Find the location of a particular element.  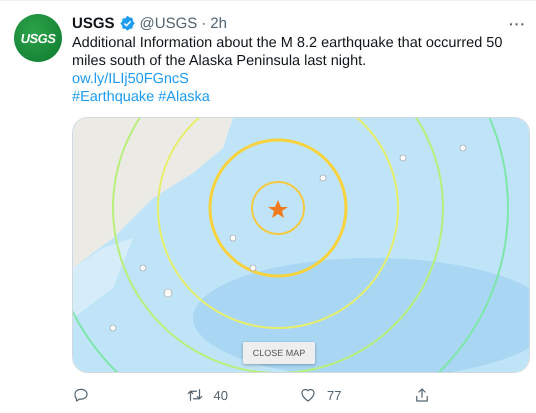

like-count: 77 is located at coordinates (334, 395).